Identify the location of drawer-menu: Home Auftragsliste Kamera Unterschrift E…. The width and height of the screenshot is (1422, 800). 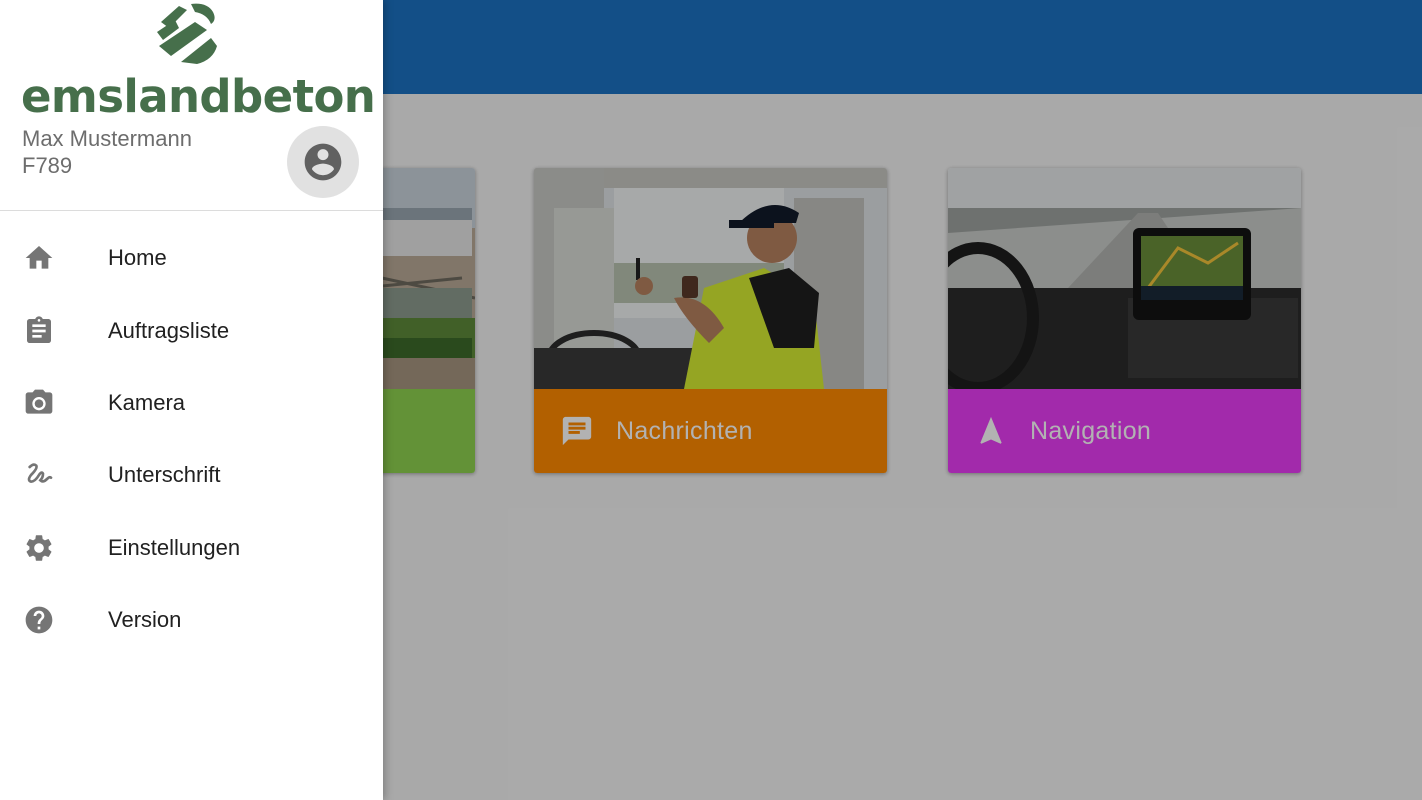
(191, 439).